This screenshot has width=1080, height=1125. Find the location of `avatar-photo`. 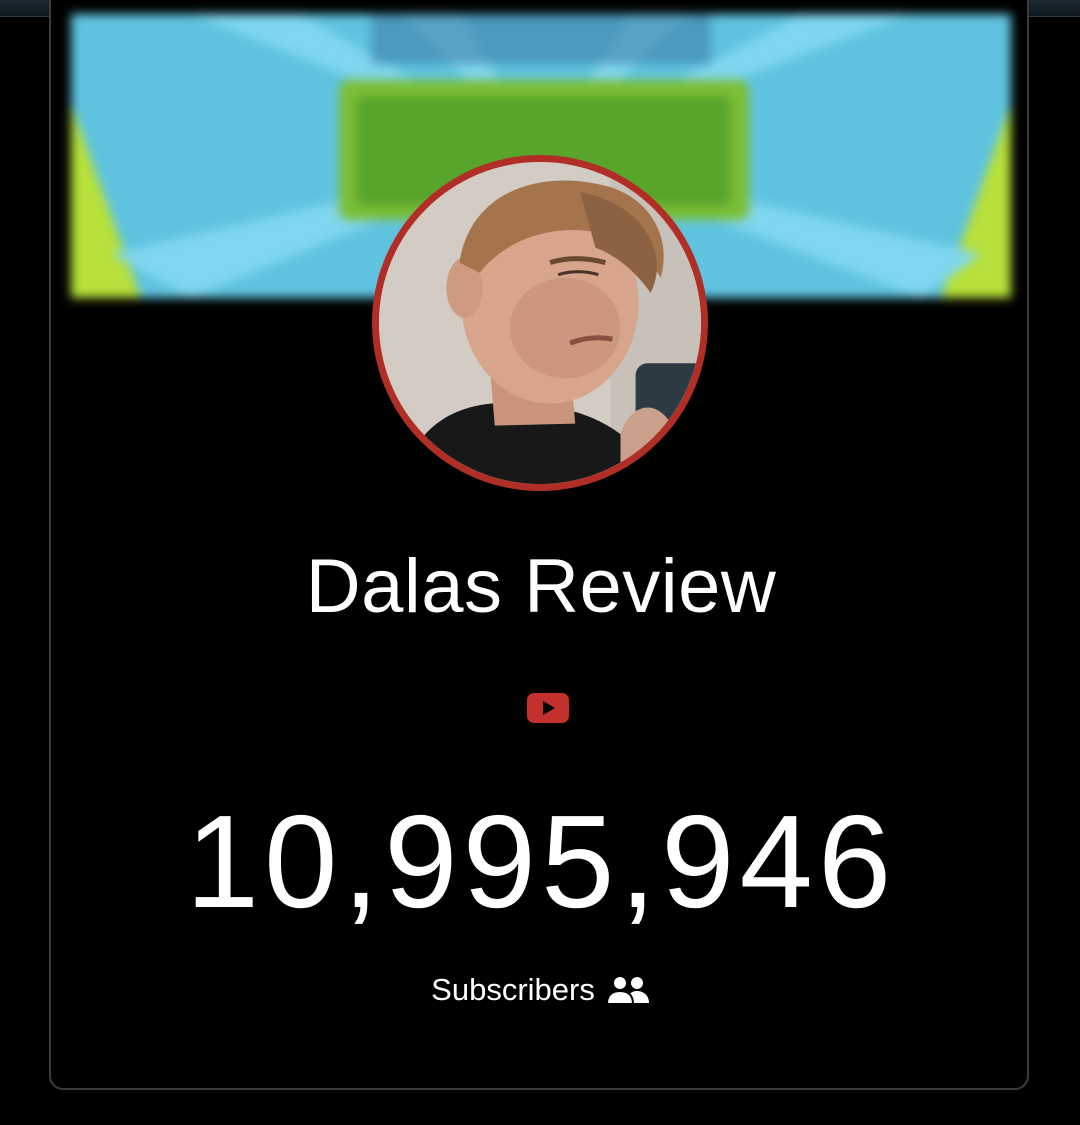

avatar-photo is located at coordinates (540, 323).